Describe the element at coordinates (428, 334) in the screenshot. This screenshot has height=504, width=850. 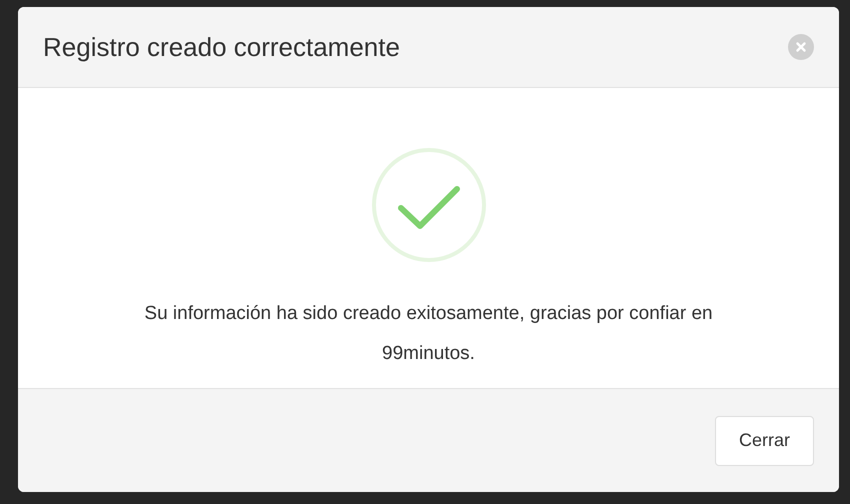
I see `success-message: Su información ha sido creado exitosamente, gracias por confiar en 99minutos.` at that location.